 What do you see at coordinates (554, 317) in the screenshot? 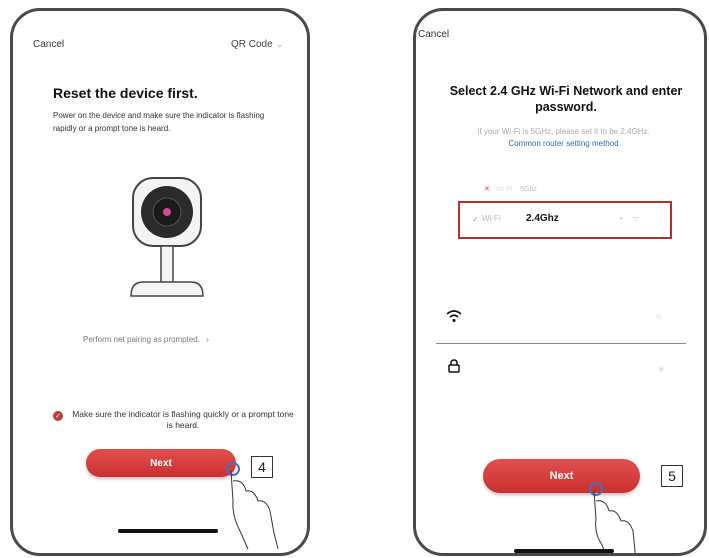
I see `wifi-name-input` at bounding box center [554, 317].